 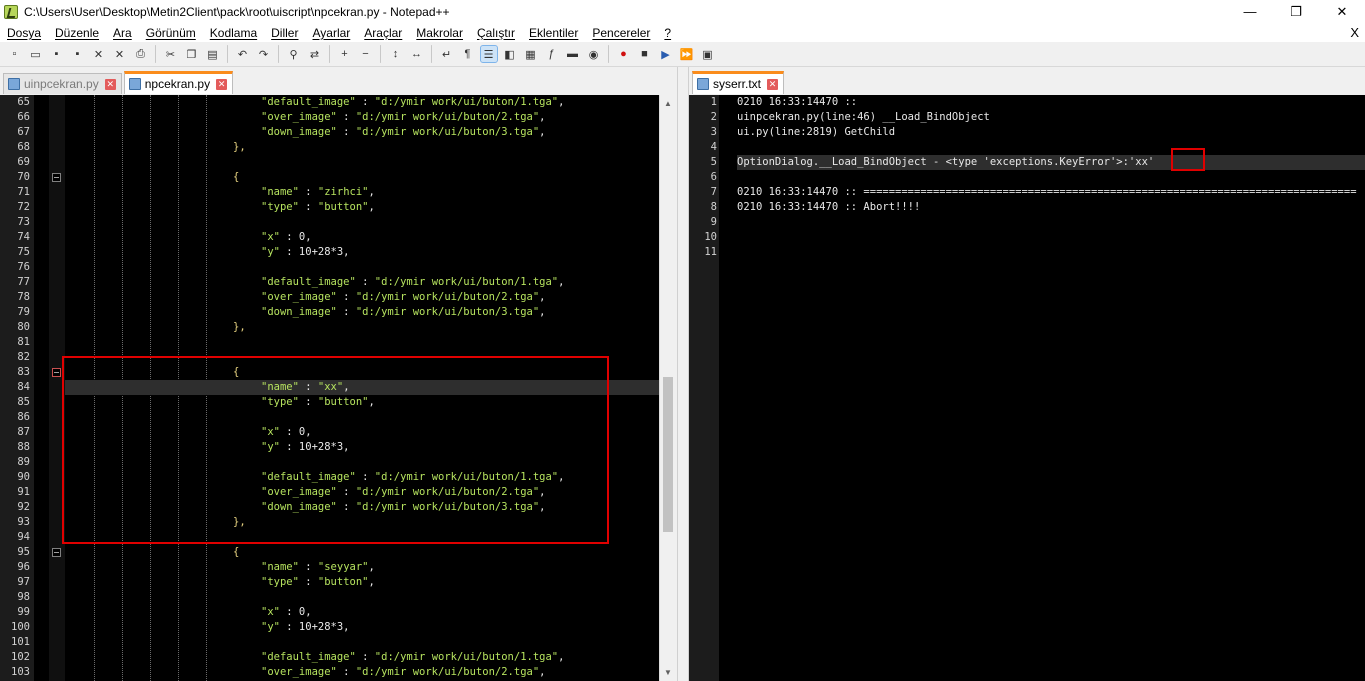 What do you see at coordinates (666, 54) in the screenshot?
I see `play-macro-icon: ▶` at bounding box center [666, 54].